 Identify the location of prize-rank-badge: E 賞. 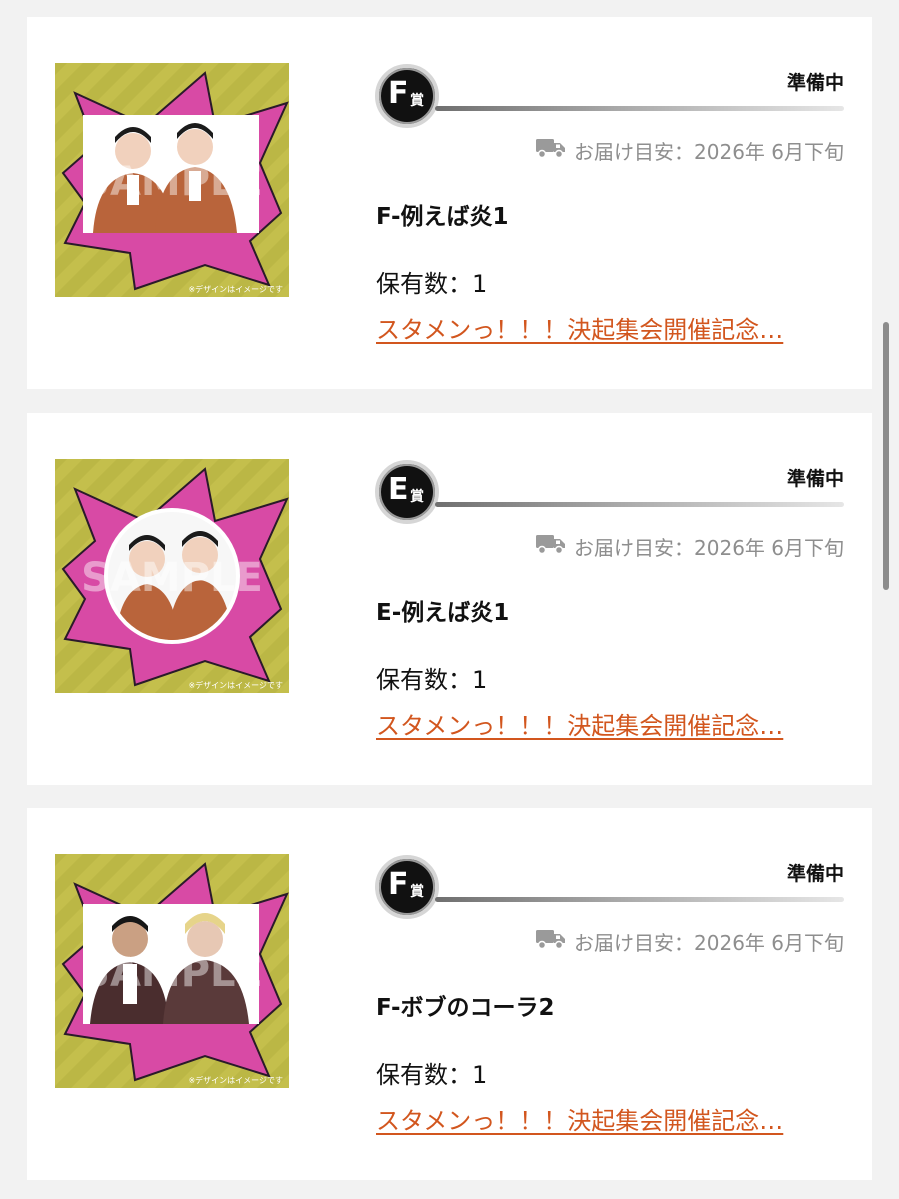
(407, 492).